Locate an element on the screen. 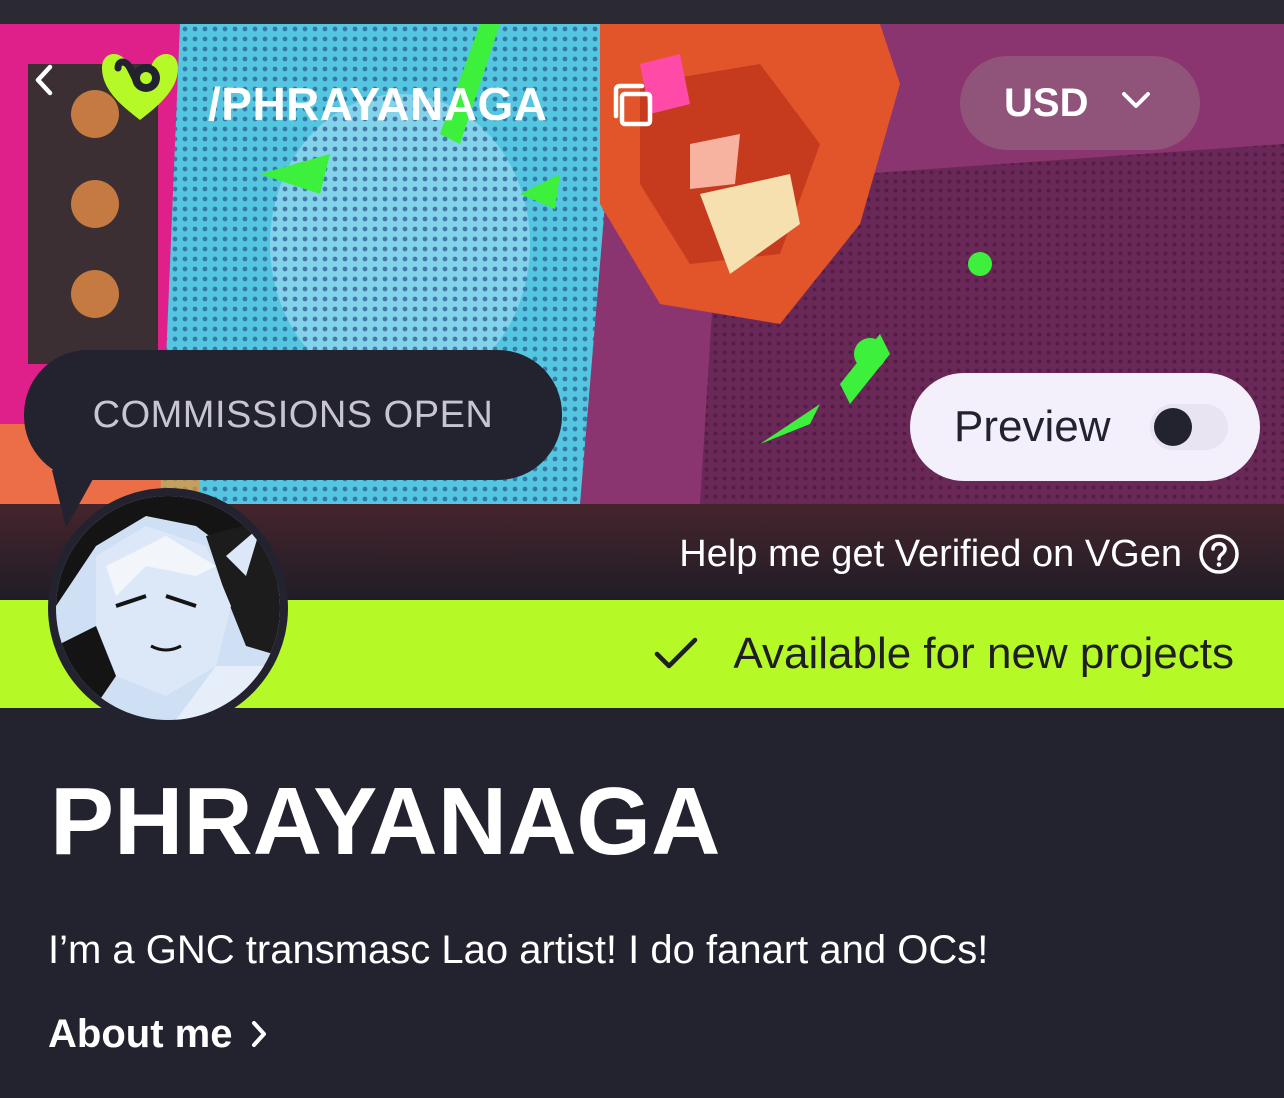 This screenshot has height=1098, width=1284. currency-selector: USD is located at coordinates (1080, 103).